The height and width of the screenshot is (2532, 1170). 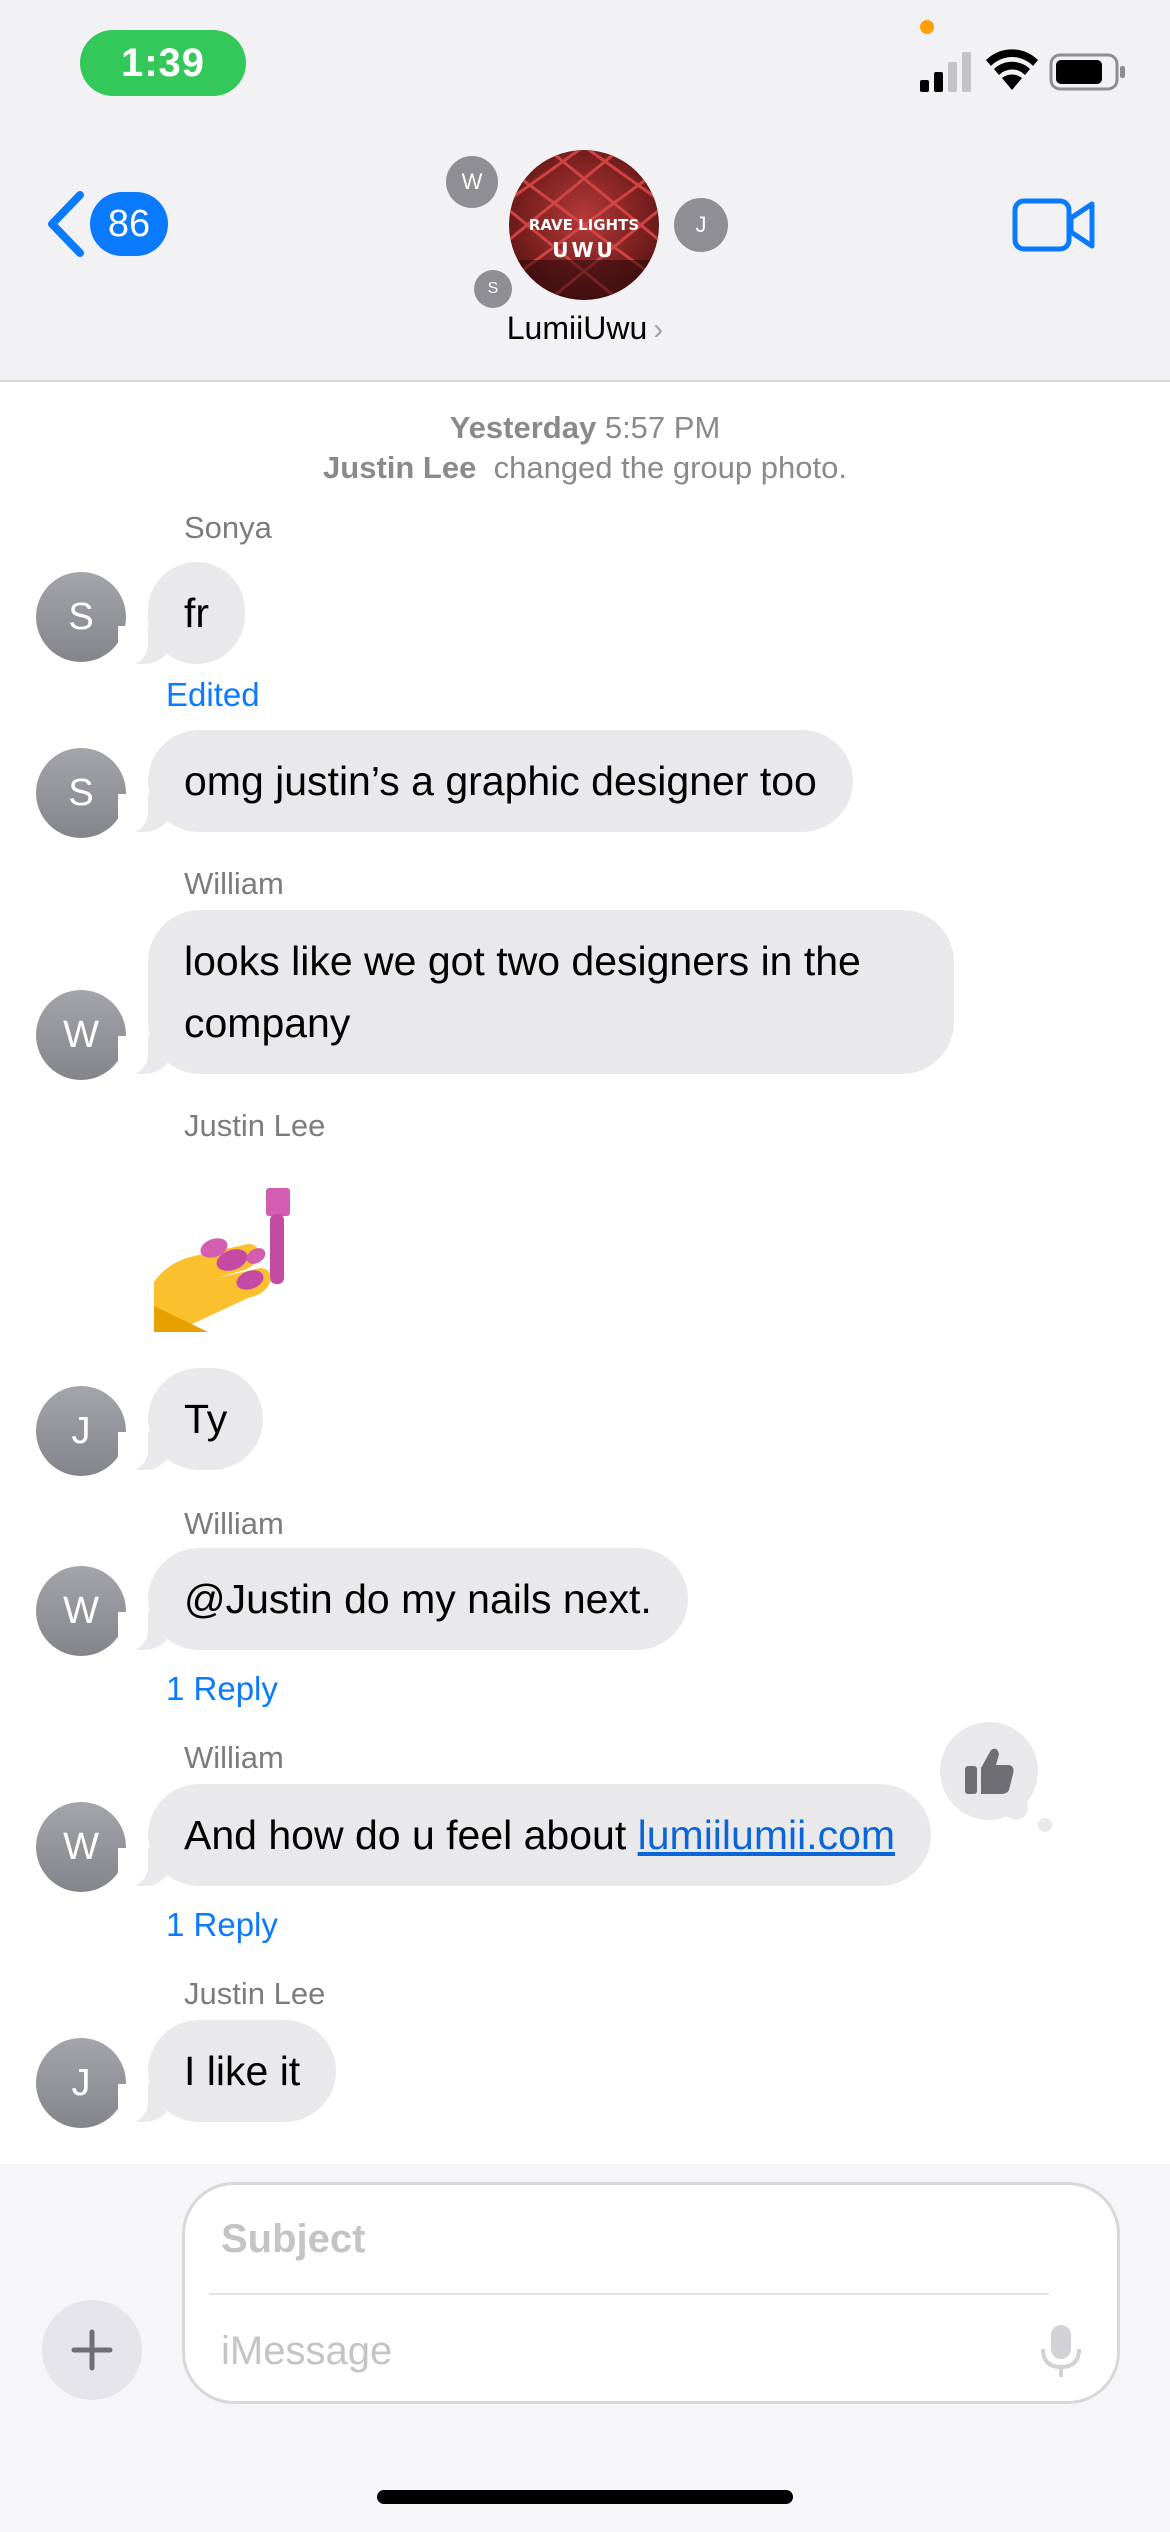 What do you see at coordinates (658, 329) in the screenshot?
I see `chevron-right-icon: ›` at bounding box center [658, 329].